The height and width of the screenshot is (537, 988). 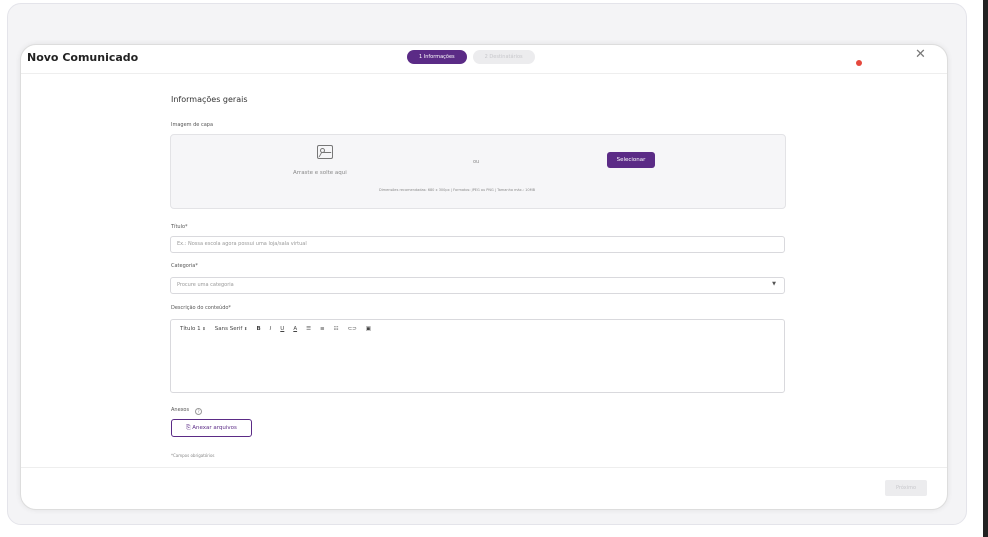 What do you see at coordinates (271, 329) in the screenshot?
I see `italic-button: I` at bounding box center [271, 329].